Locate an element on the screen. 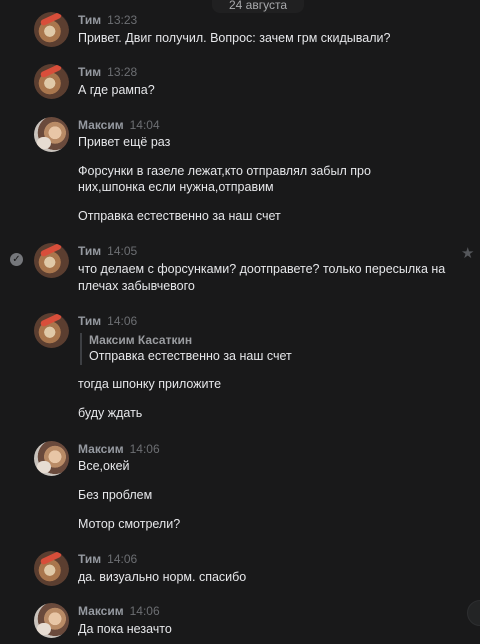 Image resolution: width=480 pixels, height=644 pixels. message-meta: Максим 14:04 is located at coordinates (119, 125).